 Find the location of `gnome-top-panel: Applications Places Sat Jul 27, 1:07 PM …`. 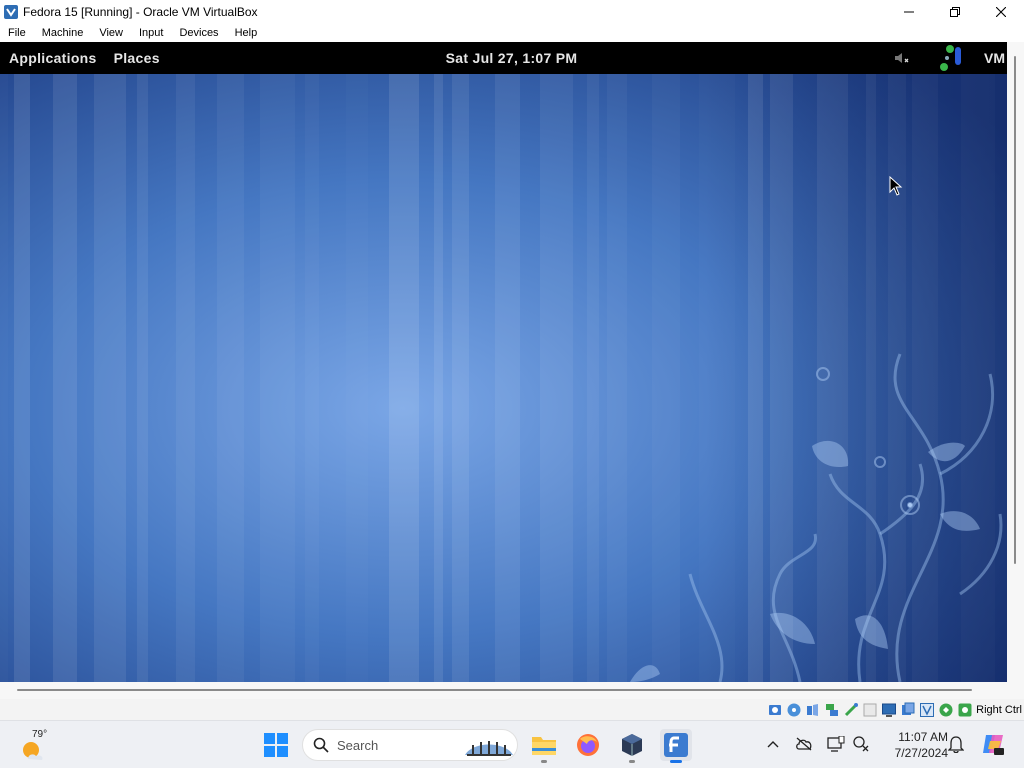

gnome-top-panel: Applications Places Sat Jul 27, 1:07 PM … is located at coordinates (503, 58).